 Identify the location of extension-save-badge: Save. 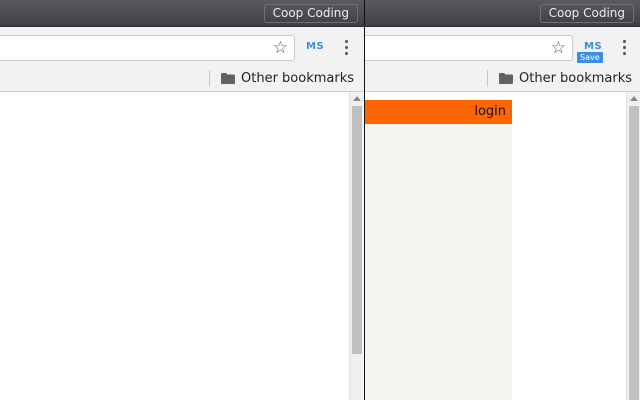
(590, 57).